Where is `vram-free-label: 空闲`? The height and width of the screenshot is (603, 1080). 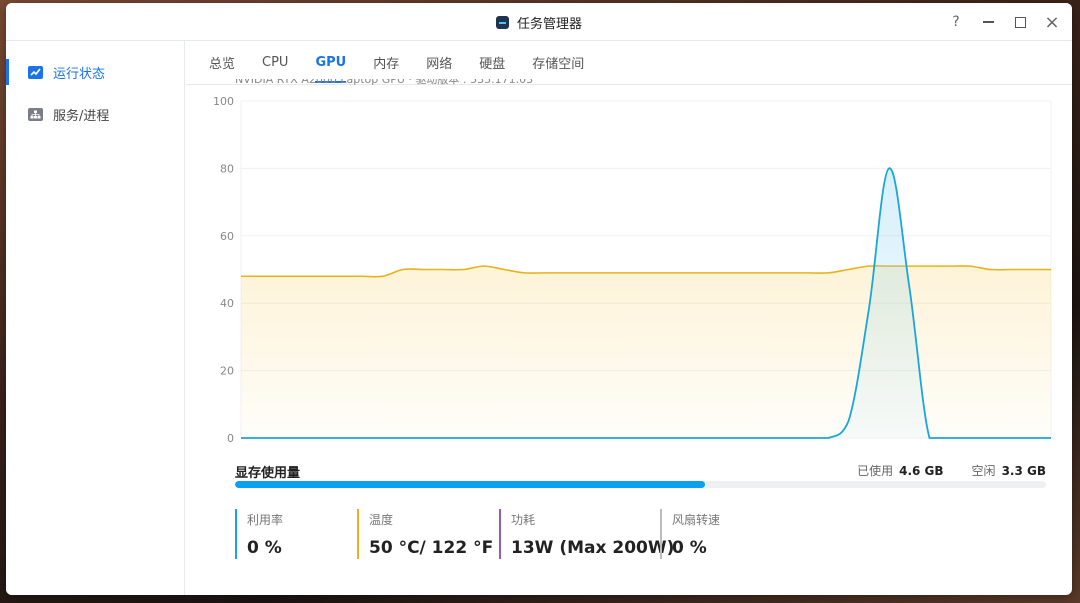 vram-free-label: 空闲 is located at coordinates (983, 471).